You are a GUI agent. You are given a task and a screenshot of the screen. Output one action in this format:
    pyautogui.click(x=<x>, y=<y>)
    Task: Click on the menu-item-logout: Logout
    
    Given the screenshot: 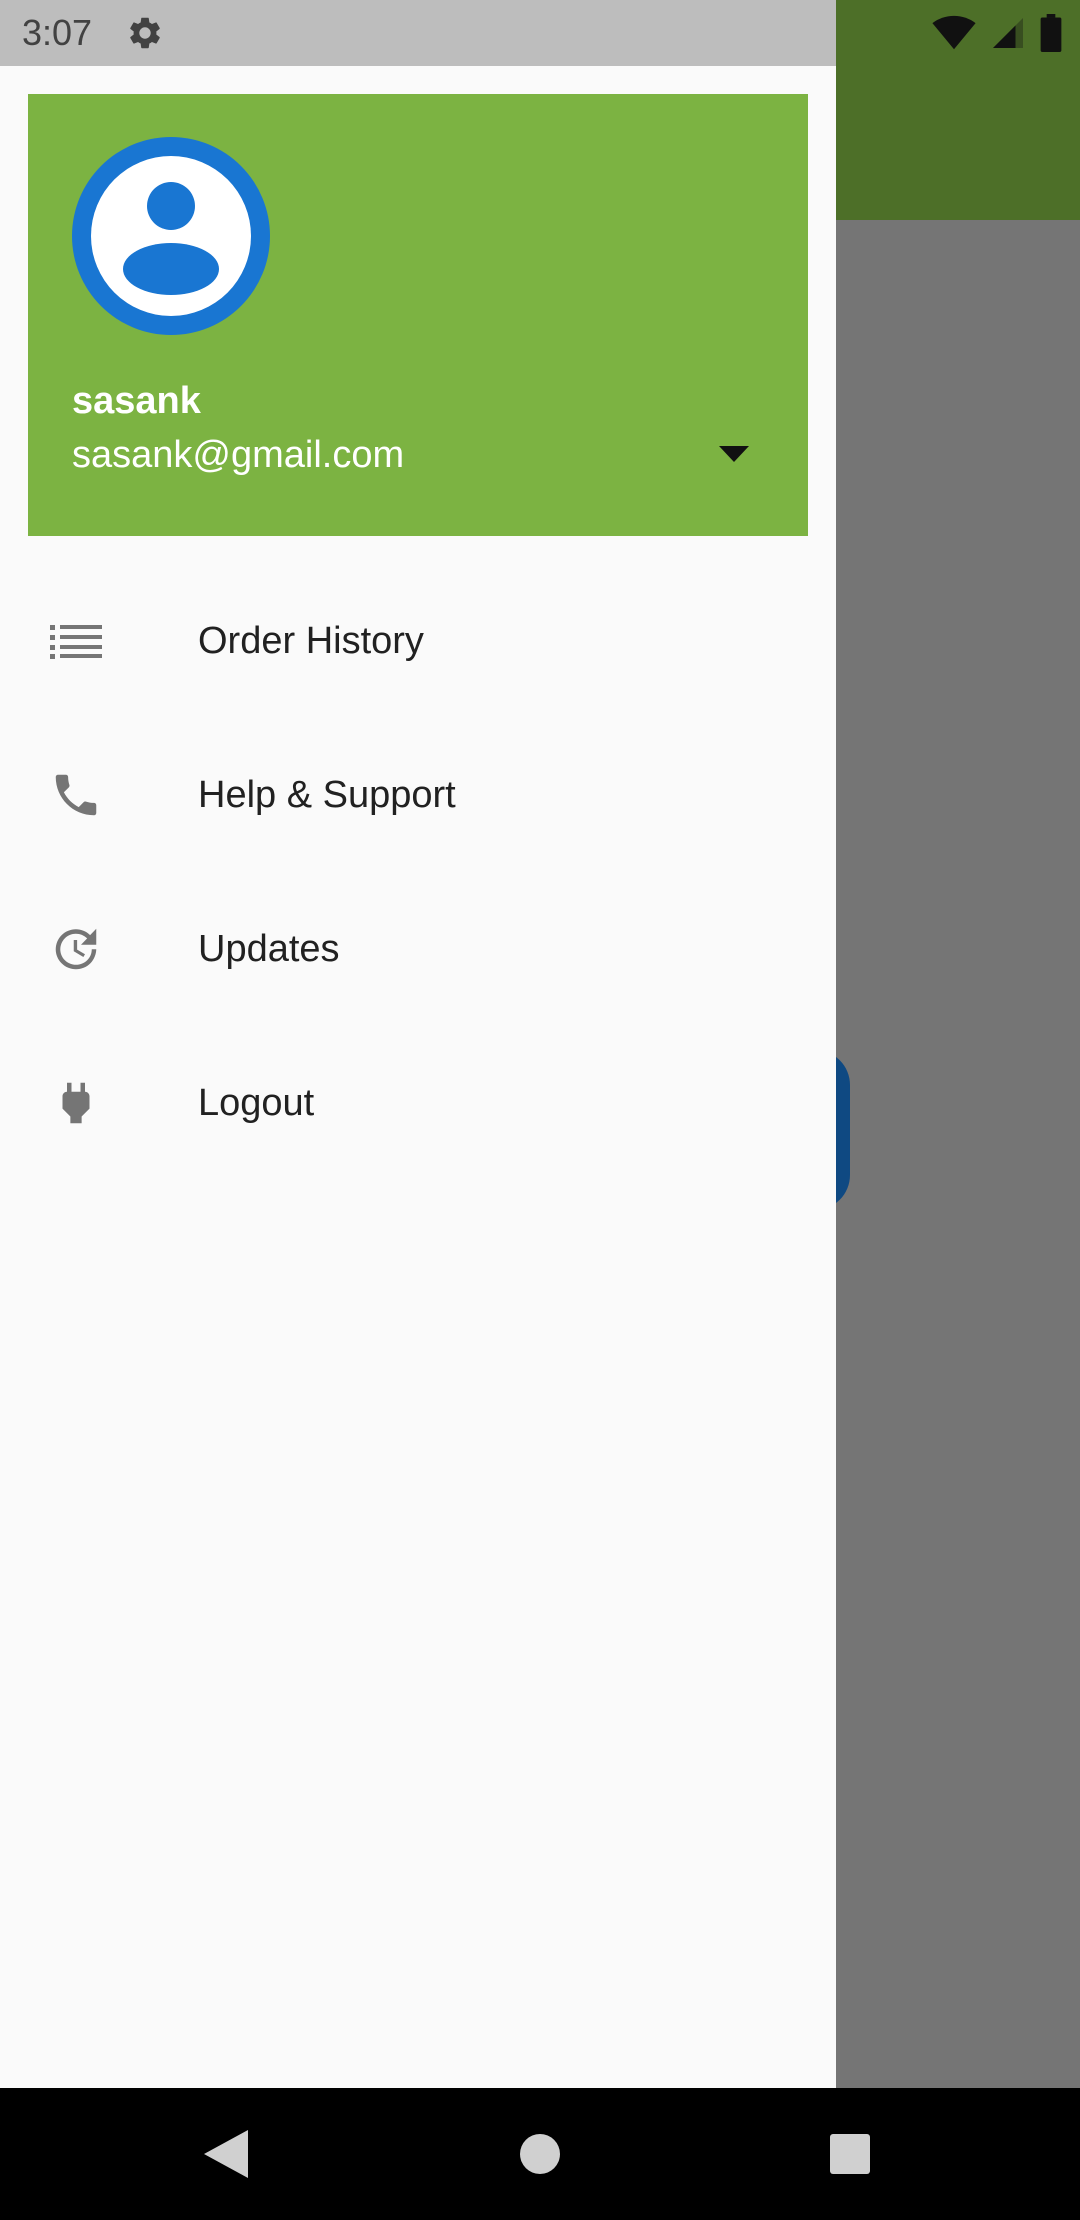 What is the action you would take?
    pyautogui.click(x=418, y=1103)
    